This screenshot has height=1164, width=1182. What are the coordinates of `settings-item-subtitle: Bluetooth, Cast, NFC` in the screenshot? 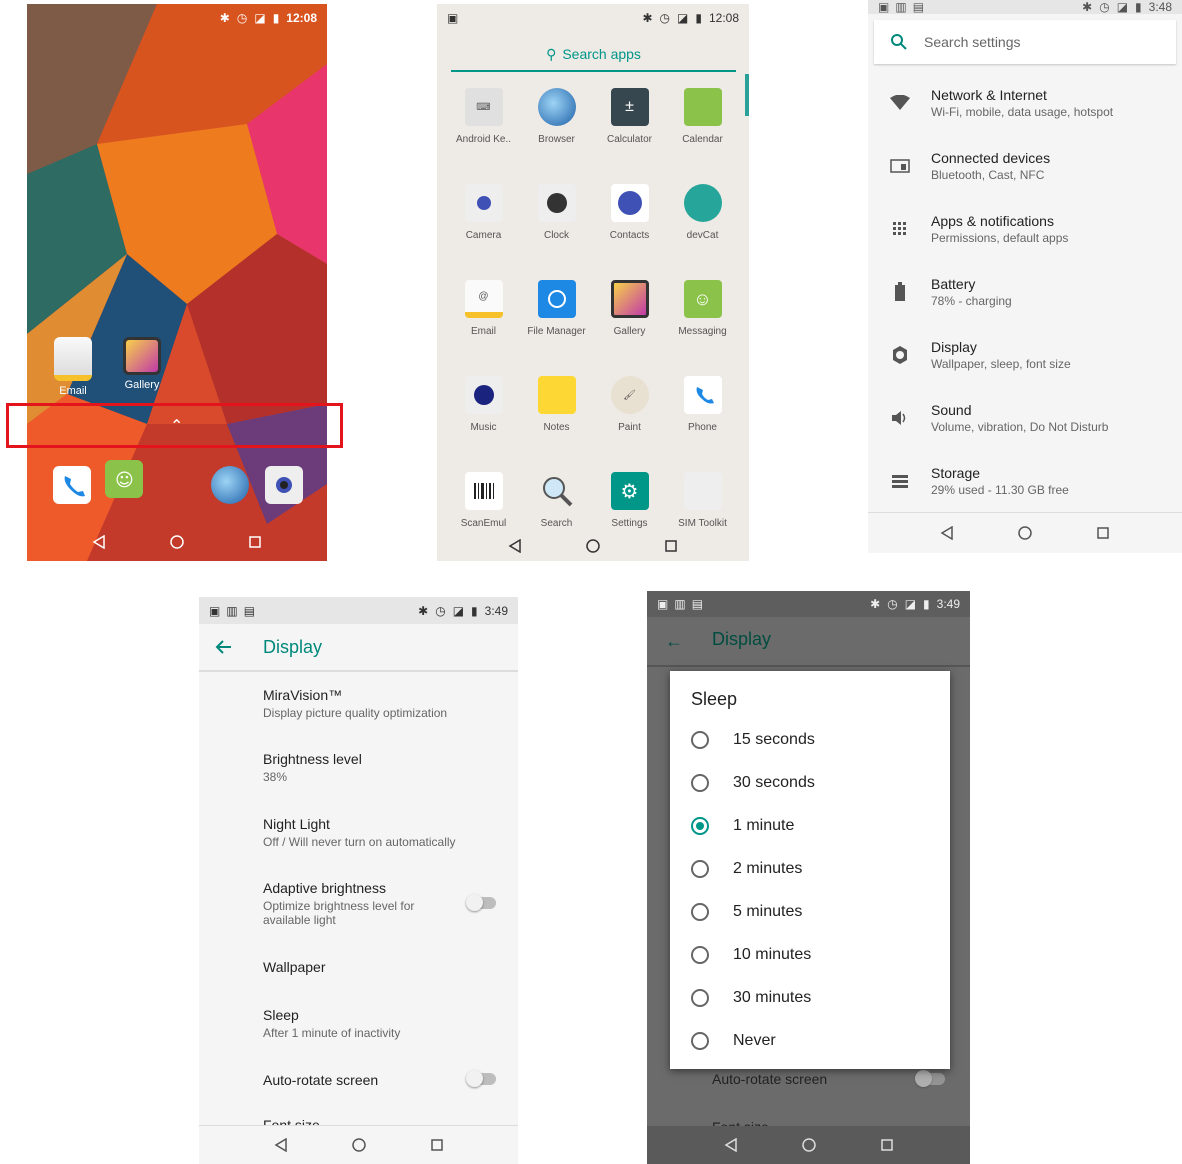 It's located at (988, 175).